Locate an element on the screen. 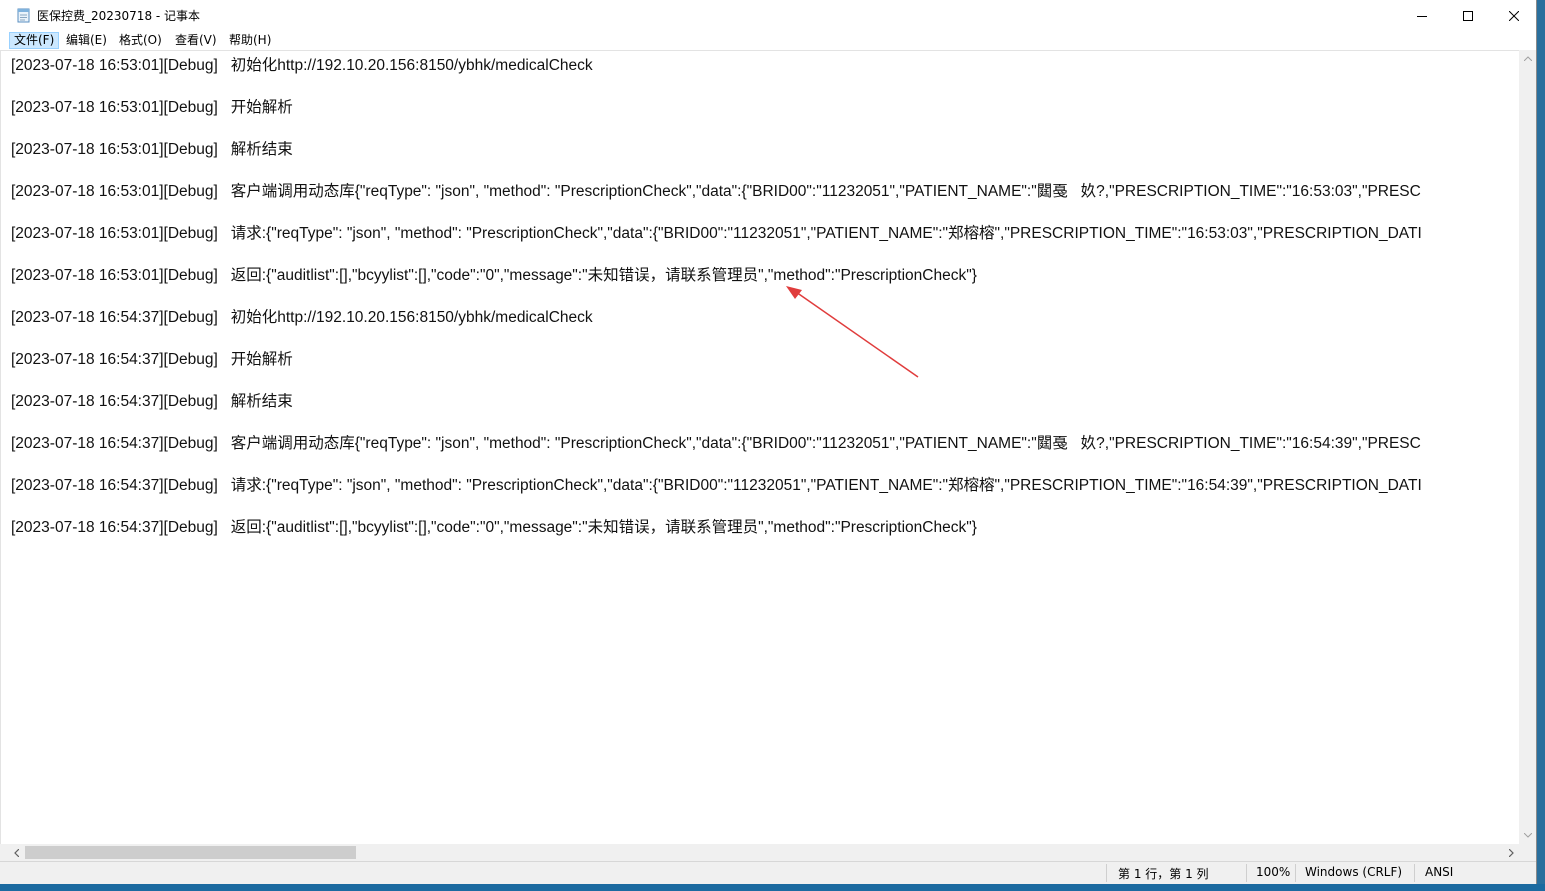  chevron-left-icon is located at coordinates (16, 852).